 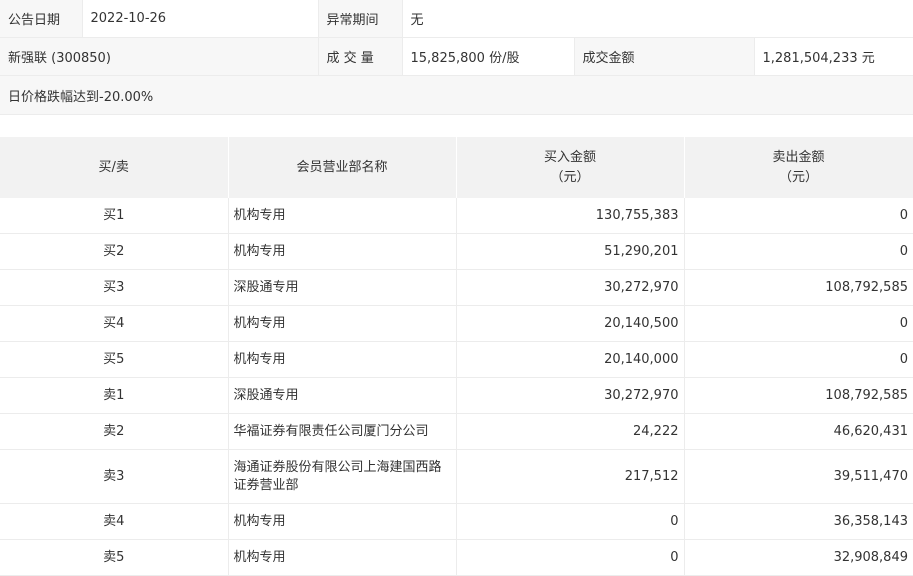 I want to click on header-buy-line1: 买入金额, so click(x=569, y=157).